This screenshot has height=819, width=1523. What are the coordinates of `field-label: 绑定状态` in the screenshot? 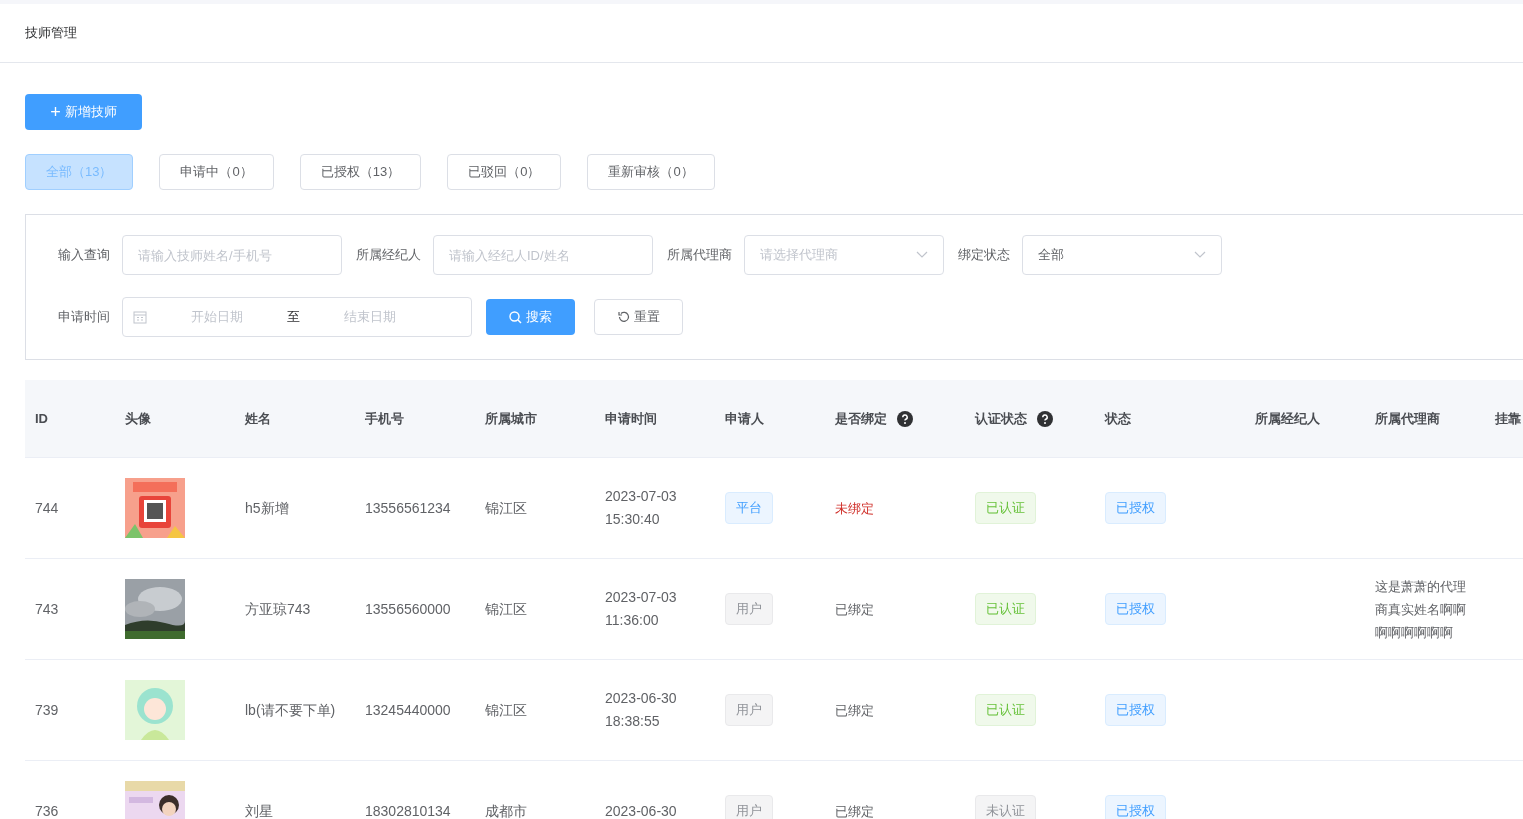 It's located at (984, 255).